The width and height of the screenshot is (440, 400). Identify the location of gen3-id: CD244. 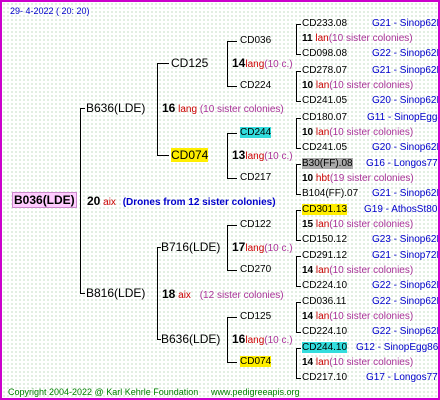
(256, 132).